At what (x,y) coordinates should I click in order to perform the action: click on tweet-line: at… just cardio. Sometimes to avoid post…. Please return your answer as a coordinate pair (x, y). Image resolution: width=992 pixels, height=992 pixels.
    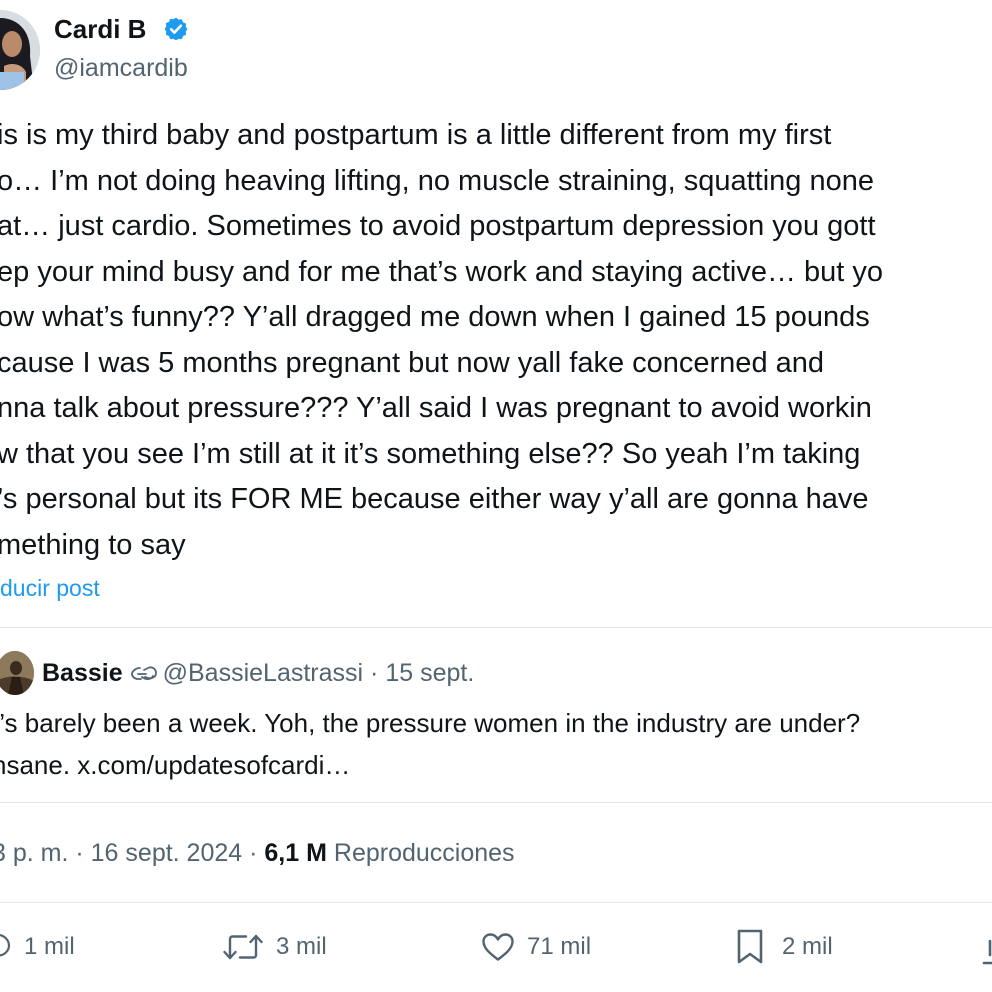
    Looking at the image, I should click on (438, 226).